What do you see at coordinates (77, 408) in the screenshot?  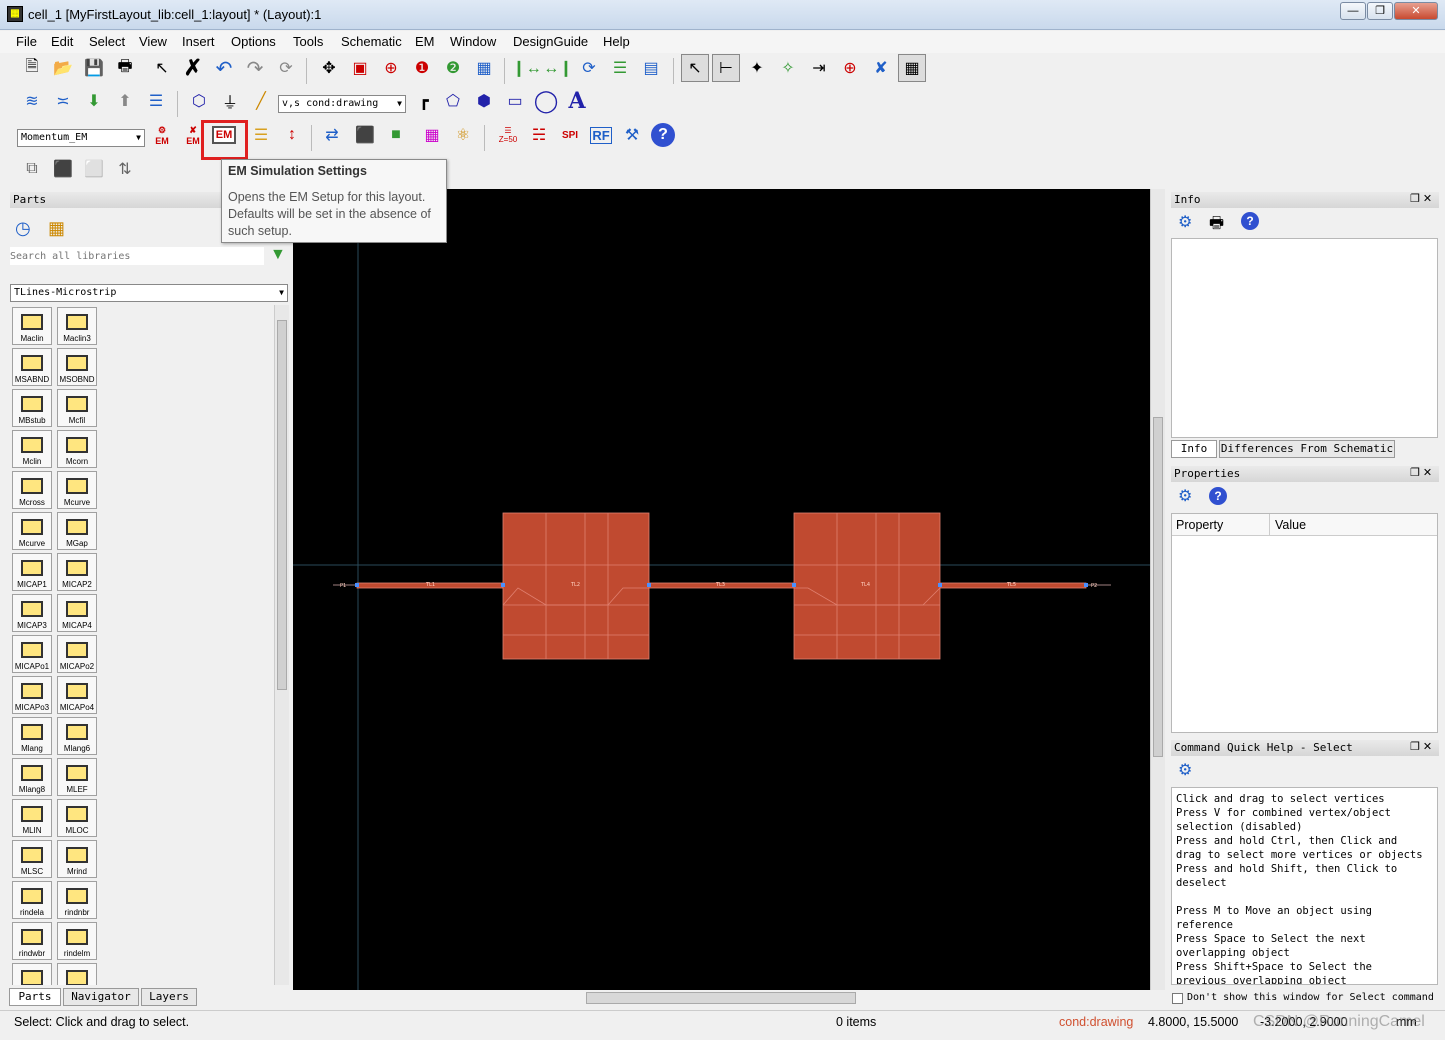 I see `part-item: Mcfil` at bounding box center [77, 408].